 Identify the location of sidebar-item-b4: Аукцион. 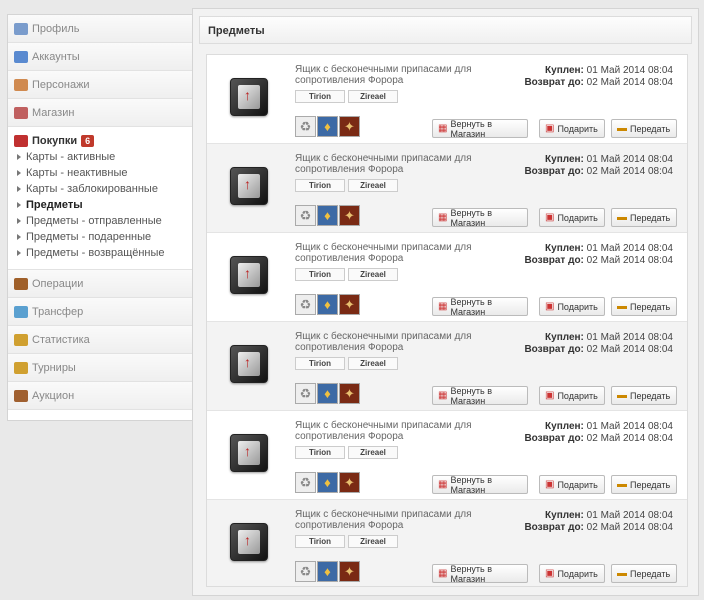
(100, 396).